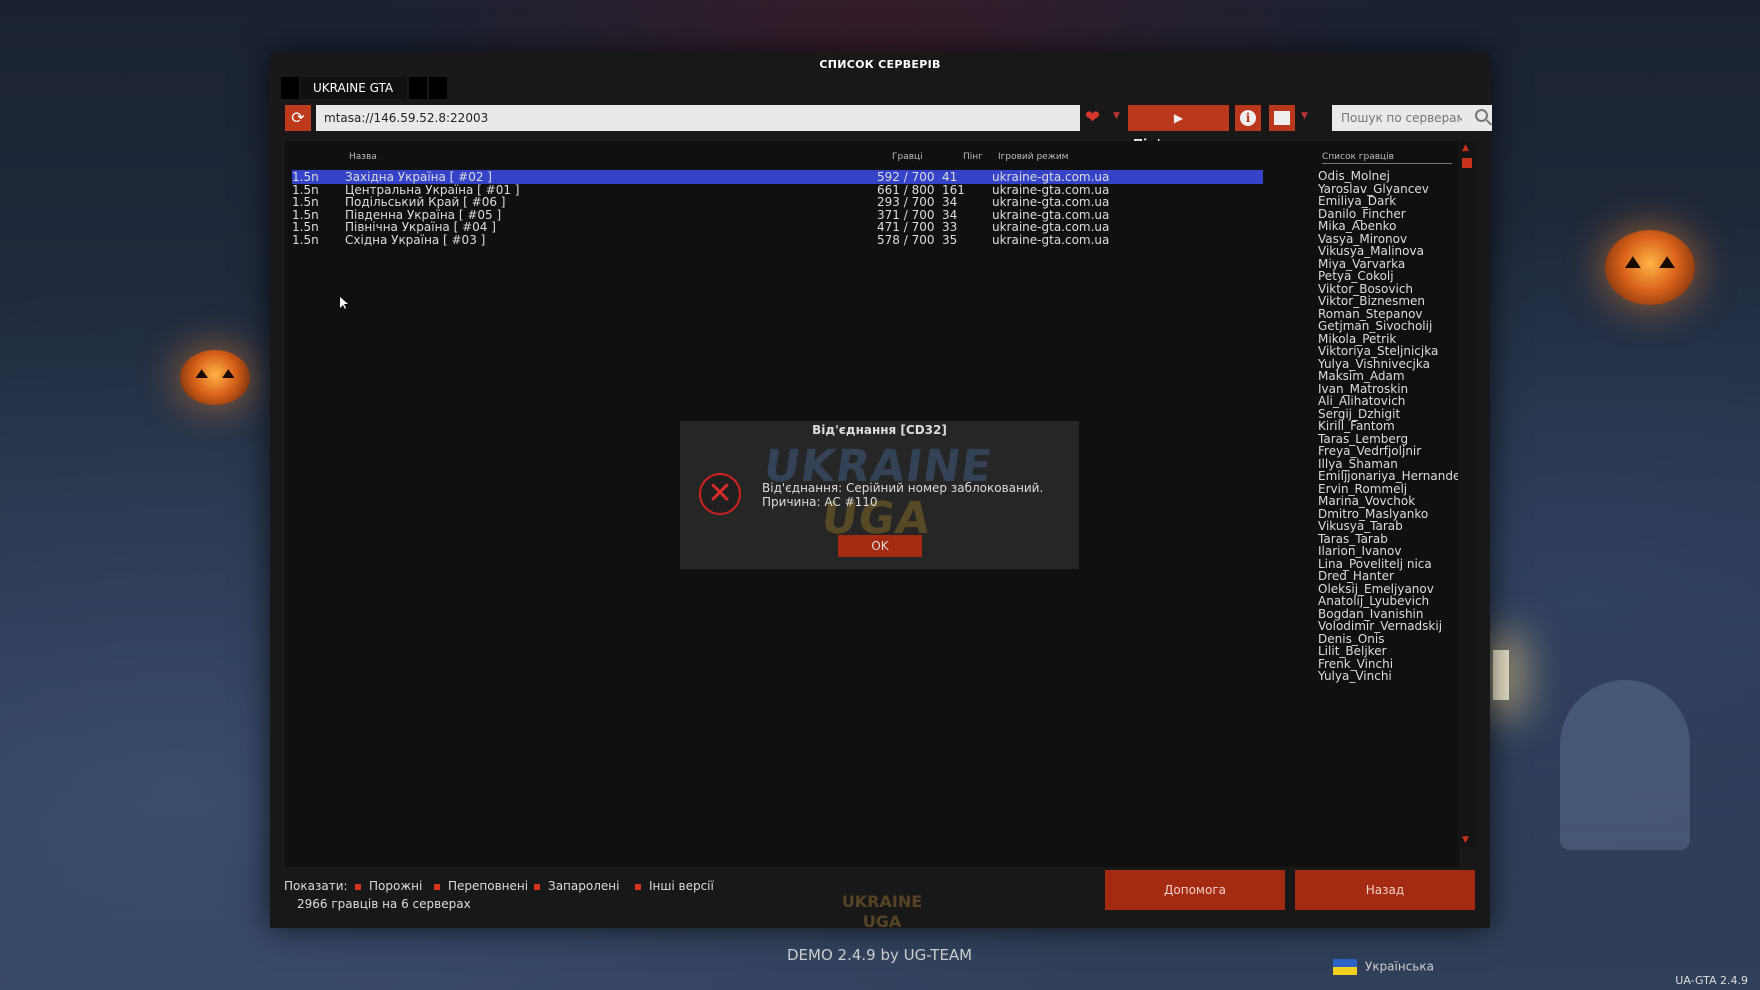 The image size is (1760, 990). I want to click on candle-decoration, so click(1501, 675).